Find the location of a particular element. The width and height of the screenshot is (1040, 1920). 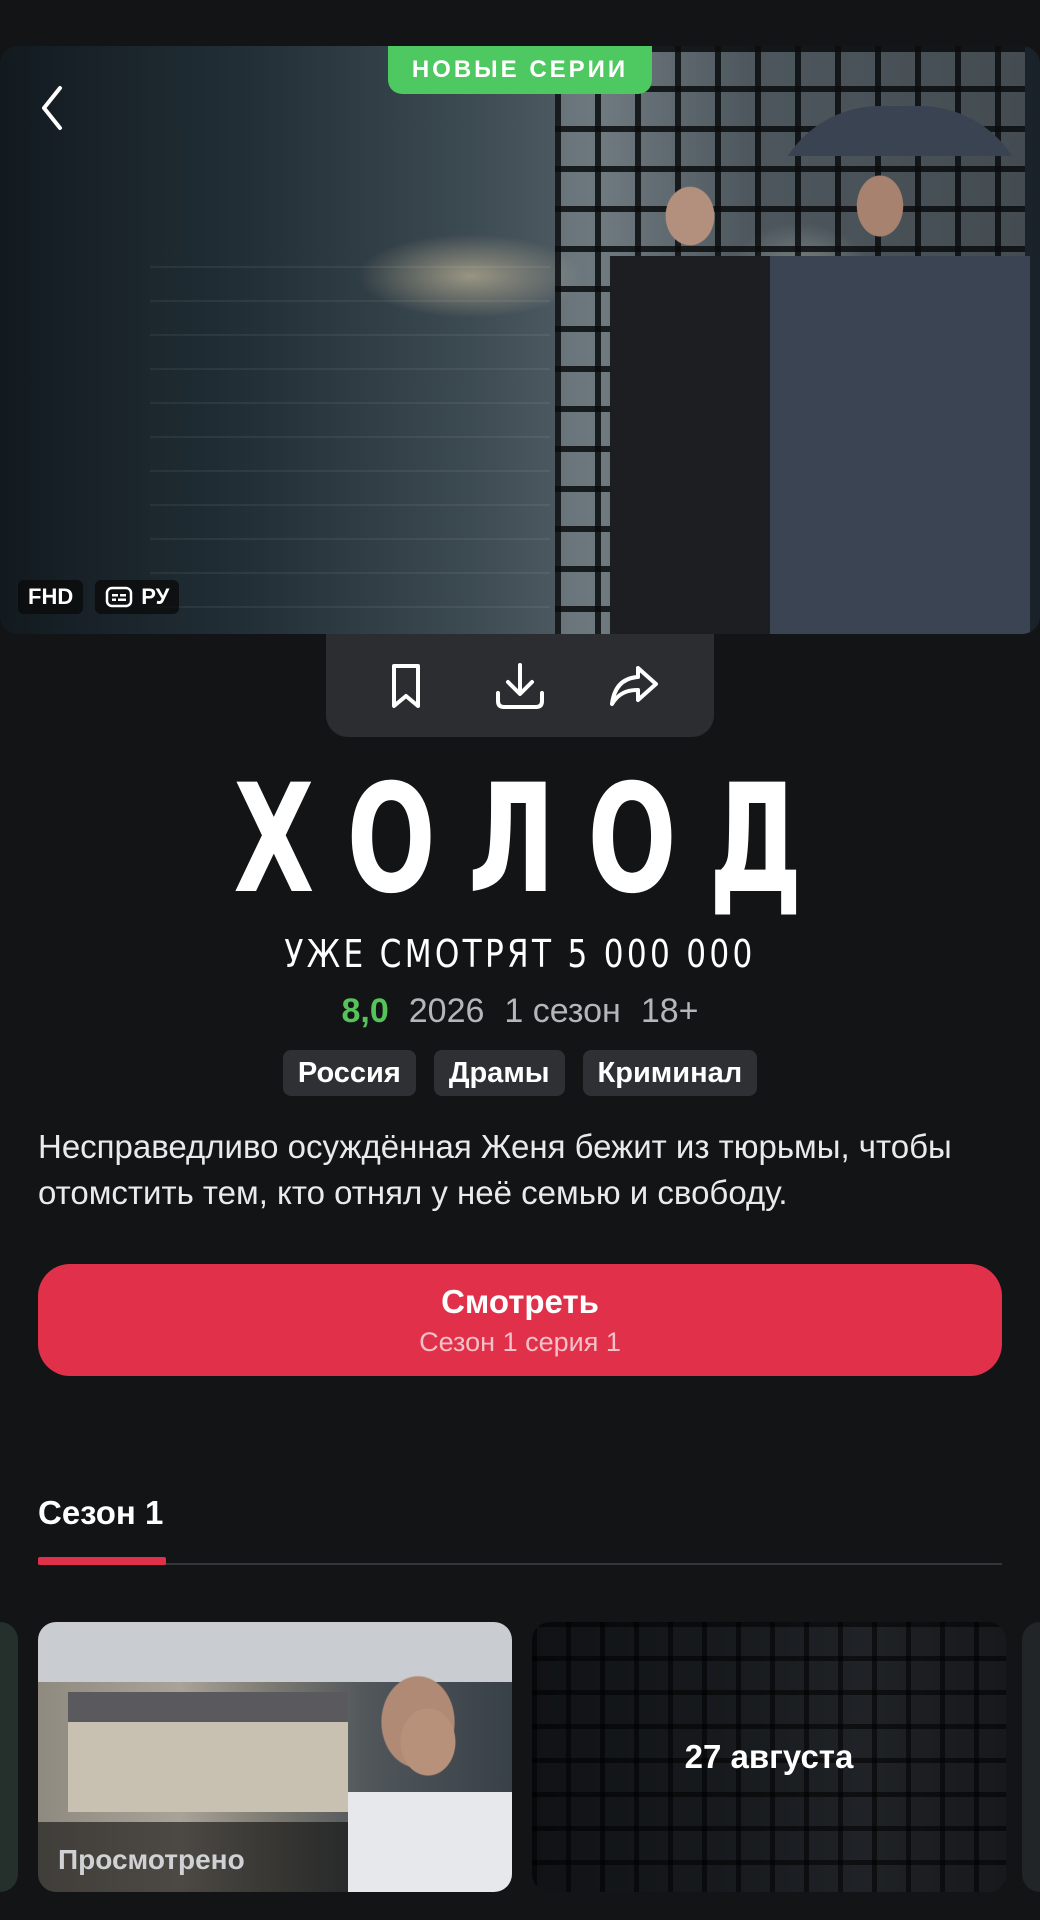

hero-wall is located at coordinates (350, 450).